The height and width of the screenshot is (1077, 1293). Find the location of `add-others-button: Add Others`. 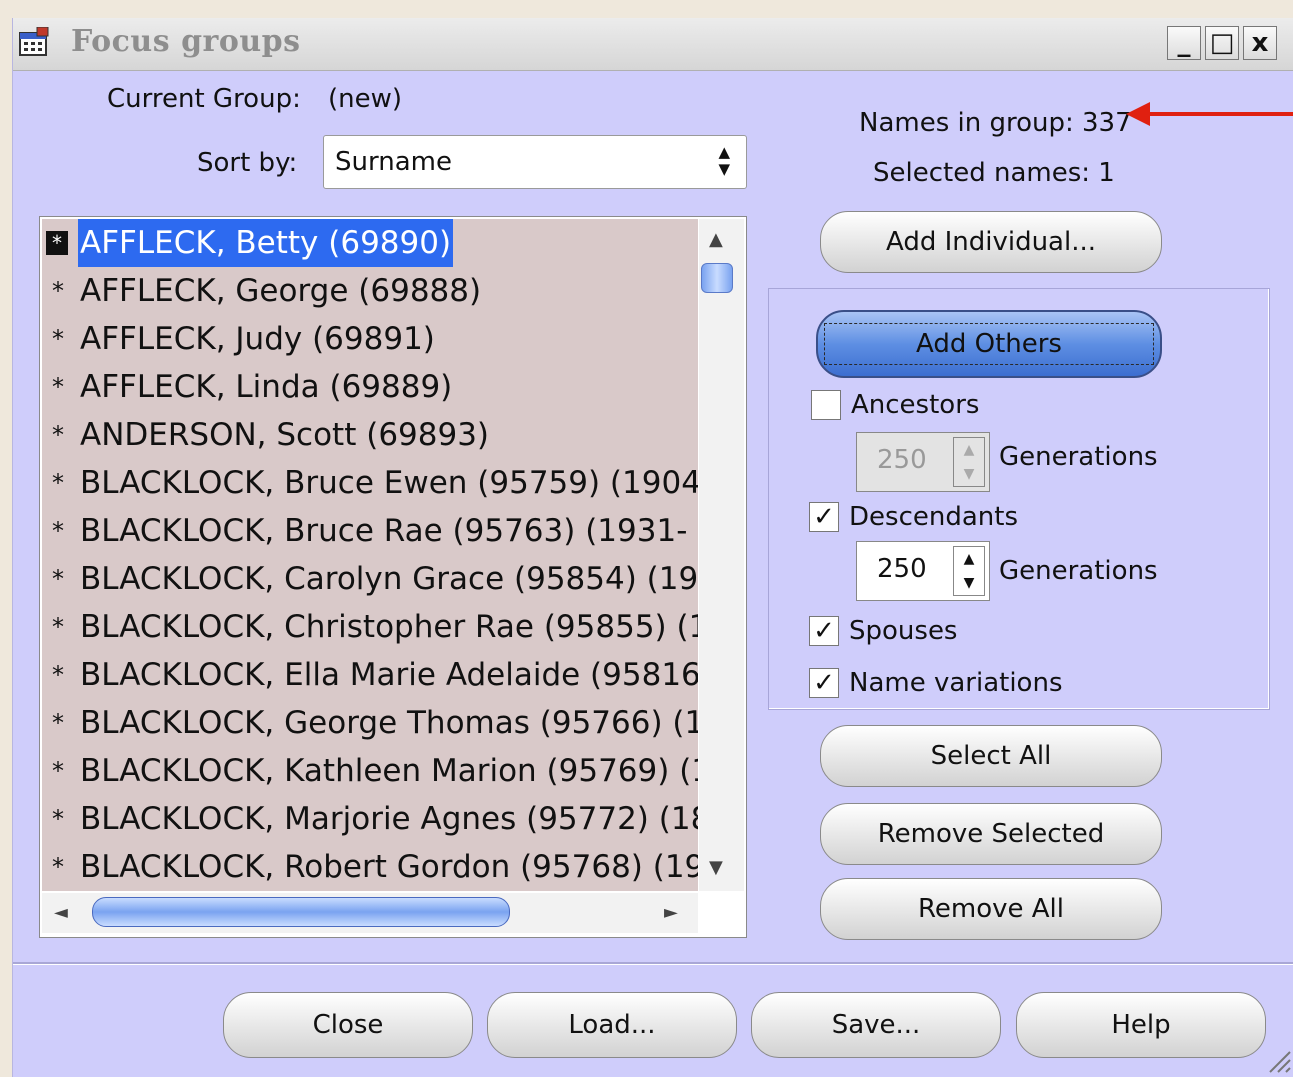

add-others-button: Add Others is located at coordinates (989, 344).